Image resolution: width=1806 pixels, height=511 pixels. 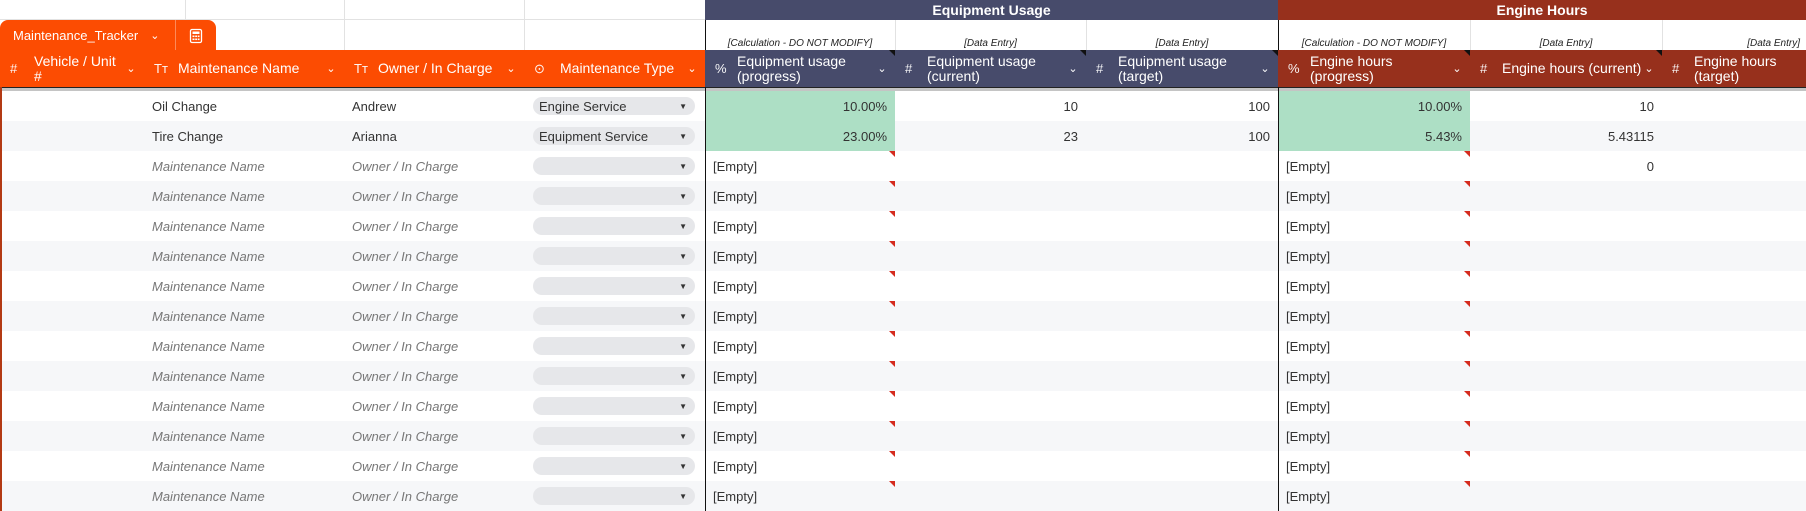 I want to click on column-header-engine-hours-progress: % Engine hours (progress) ⌄, so click(x=1374, y=68).